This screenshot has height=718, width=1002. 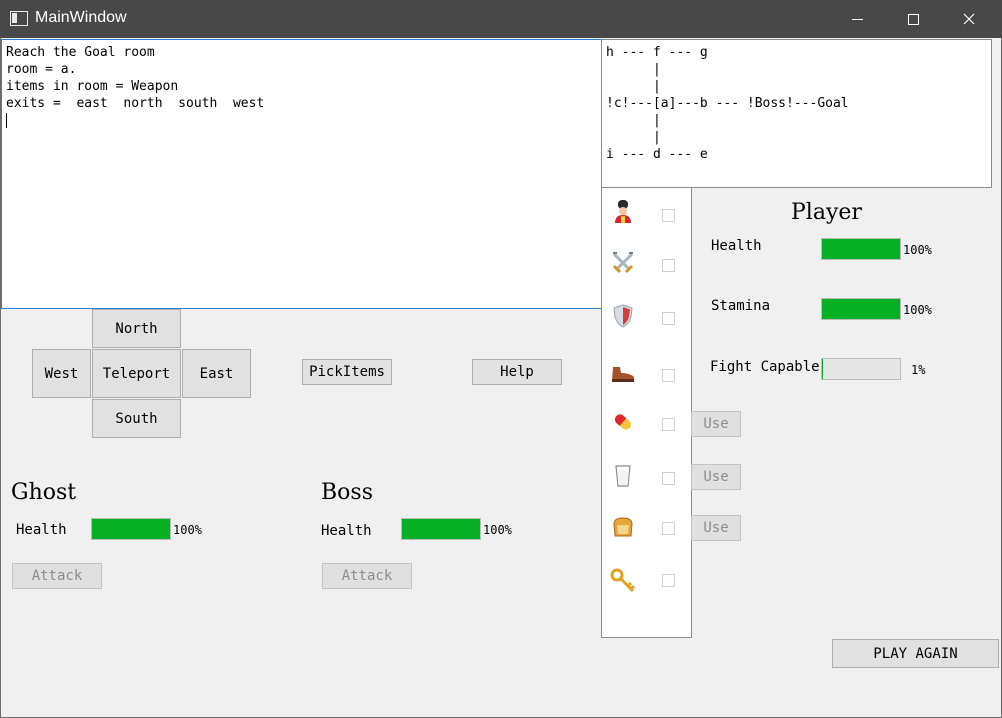 What do you see at coordinates (81, 17) in the screenshot?
I see `window-title: MainWindow` at bounding box center [81, 17].